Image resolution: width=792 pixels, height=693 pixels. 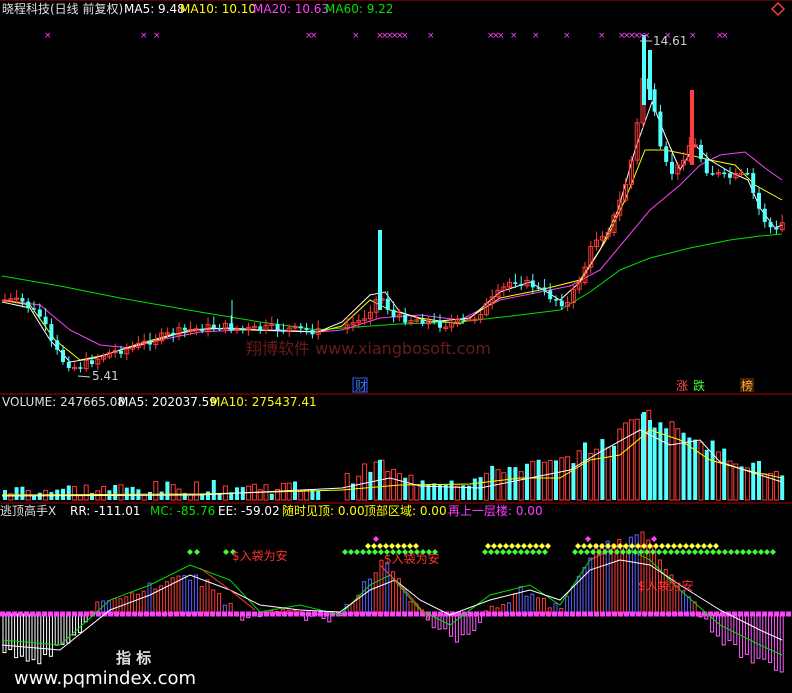 What do you see at coordinates (386, 36) in the screenshot?
I see `top-x-marks: × × × ×× × ×××××× × ××× × × × × ×××××× × × ××` at bounding box center [386, 36].